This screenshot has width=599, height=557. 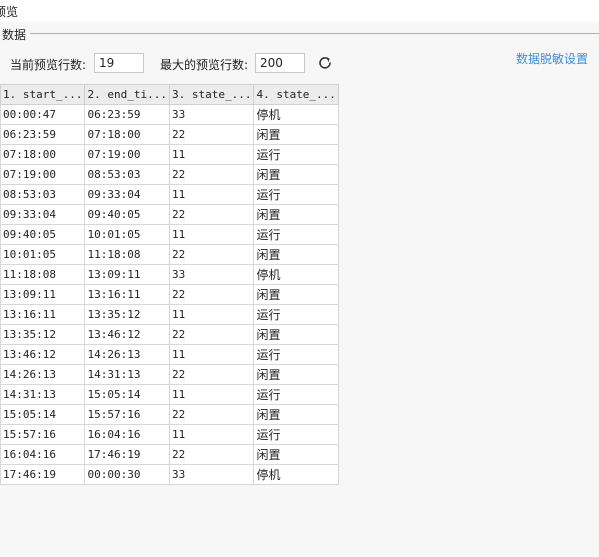 I want to click on table-cell: 11:18:08, so click(x=43, y=274).